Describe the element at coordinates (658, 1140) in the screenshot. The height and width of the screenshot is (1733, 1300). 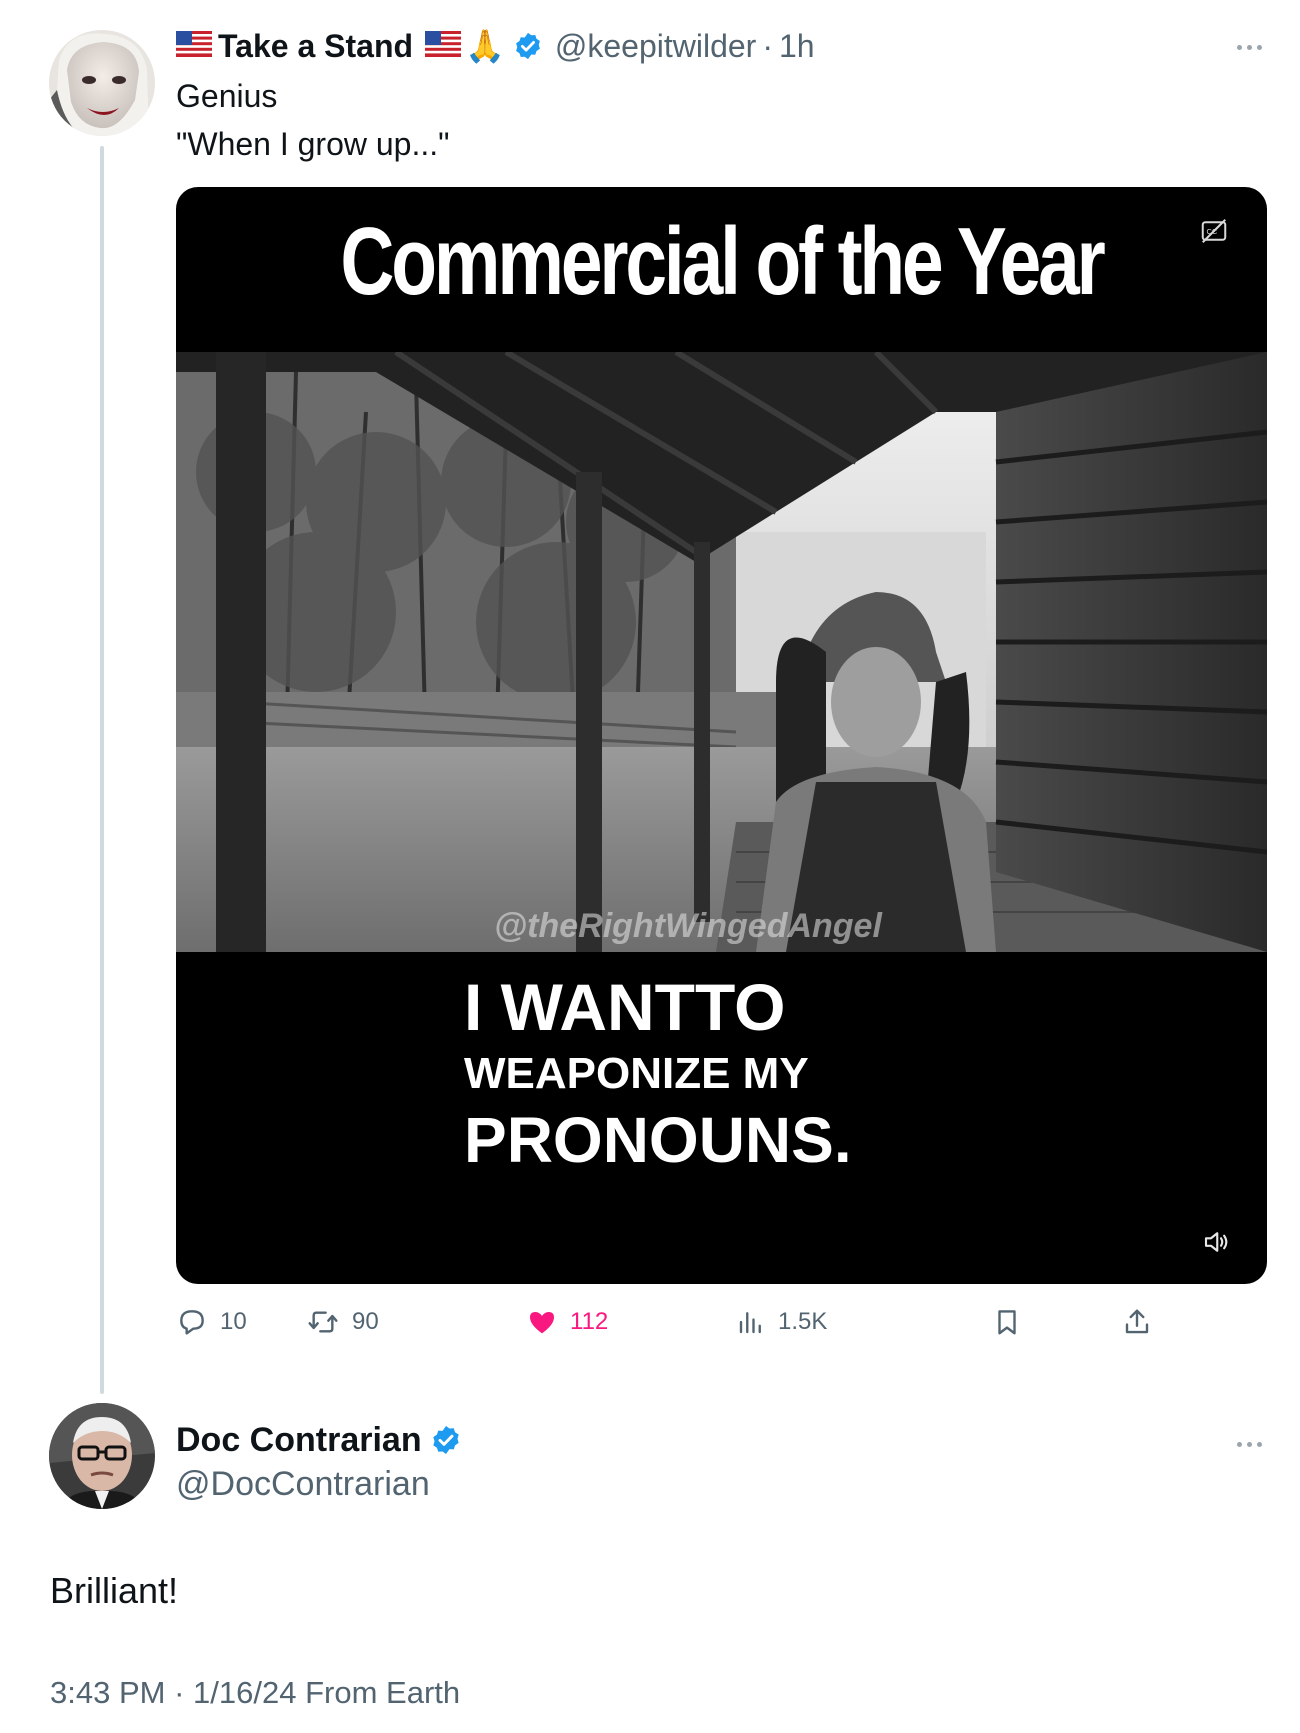
I see `caption-line: PRONOUNS.` at that location.